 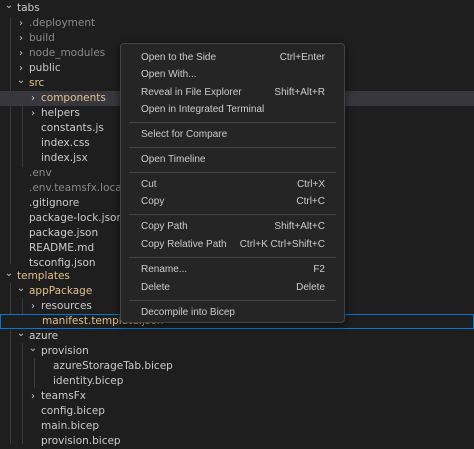 I want to click on explorer-item-label: .gitignore, so click(x=54, y=203).